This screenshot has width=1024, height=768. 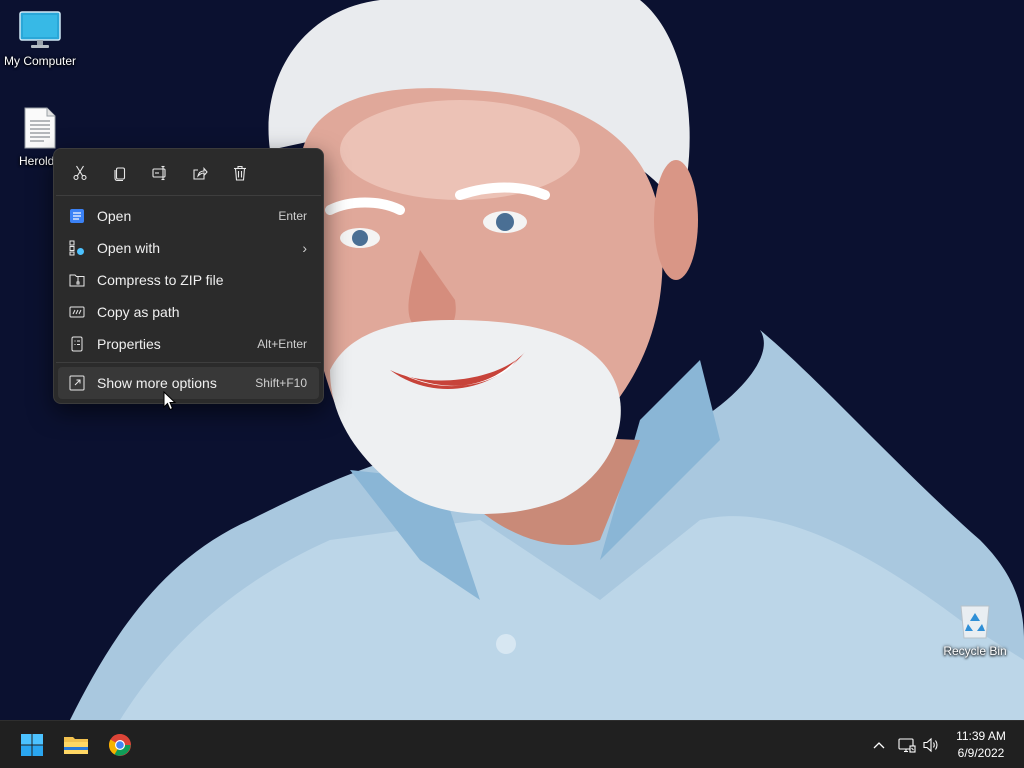 I want to click on menu-item-shortcut: Shift+F10, so click(x=281, y=383).